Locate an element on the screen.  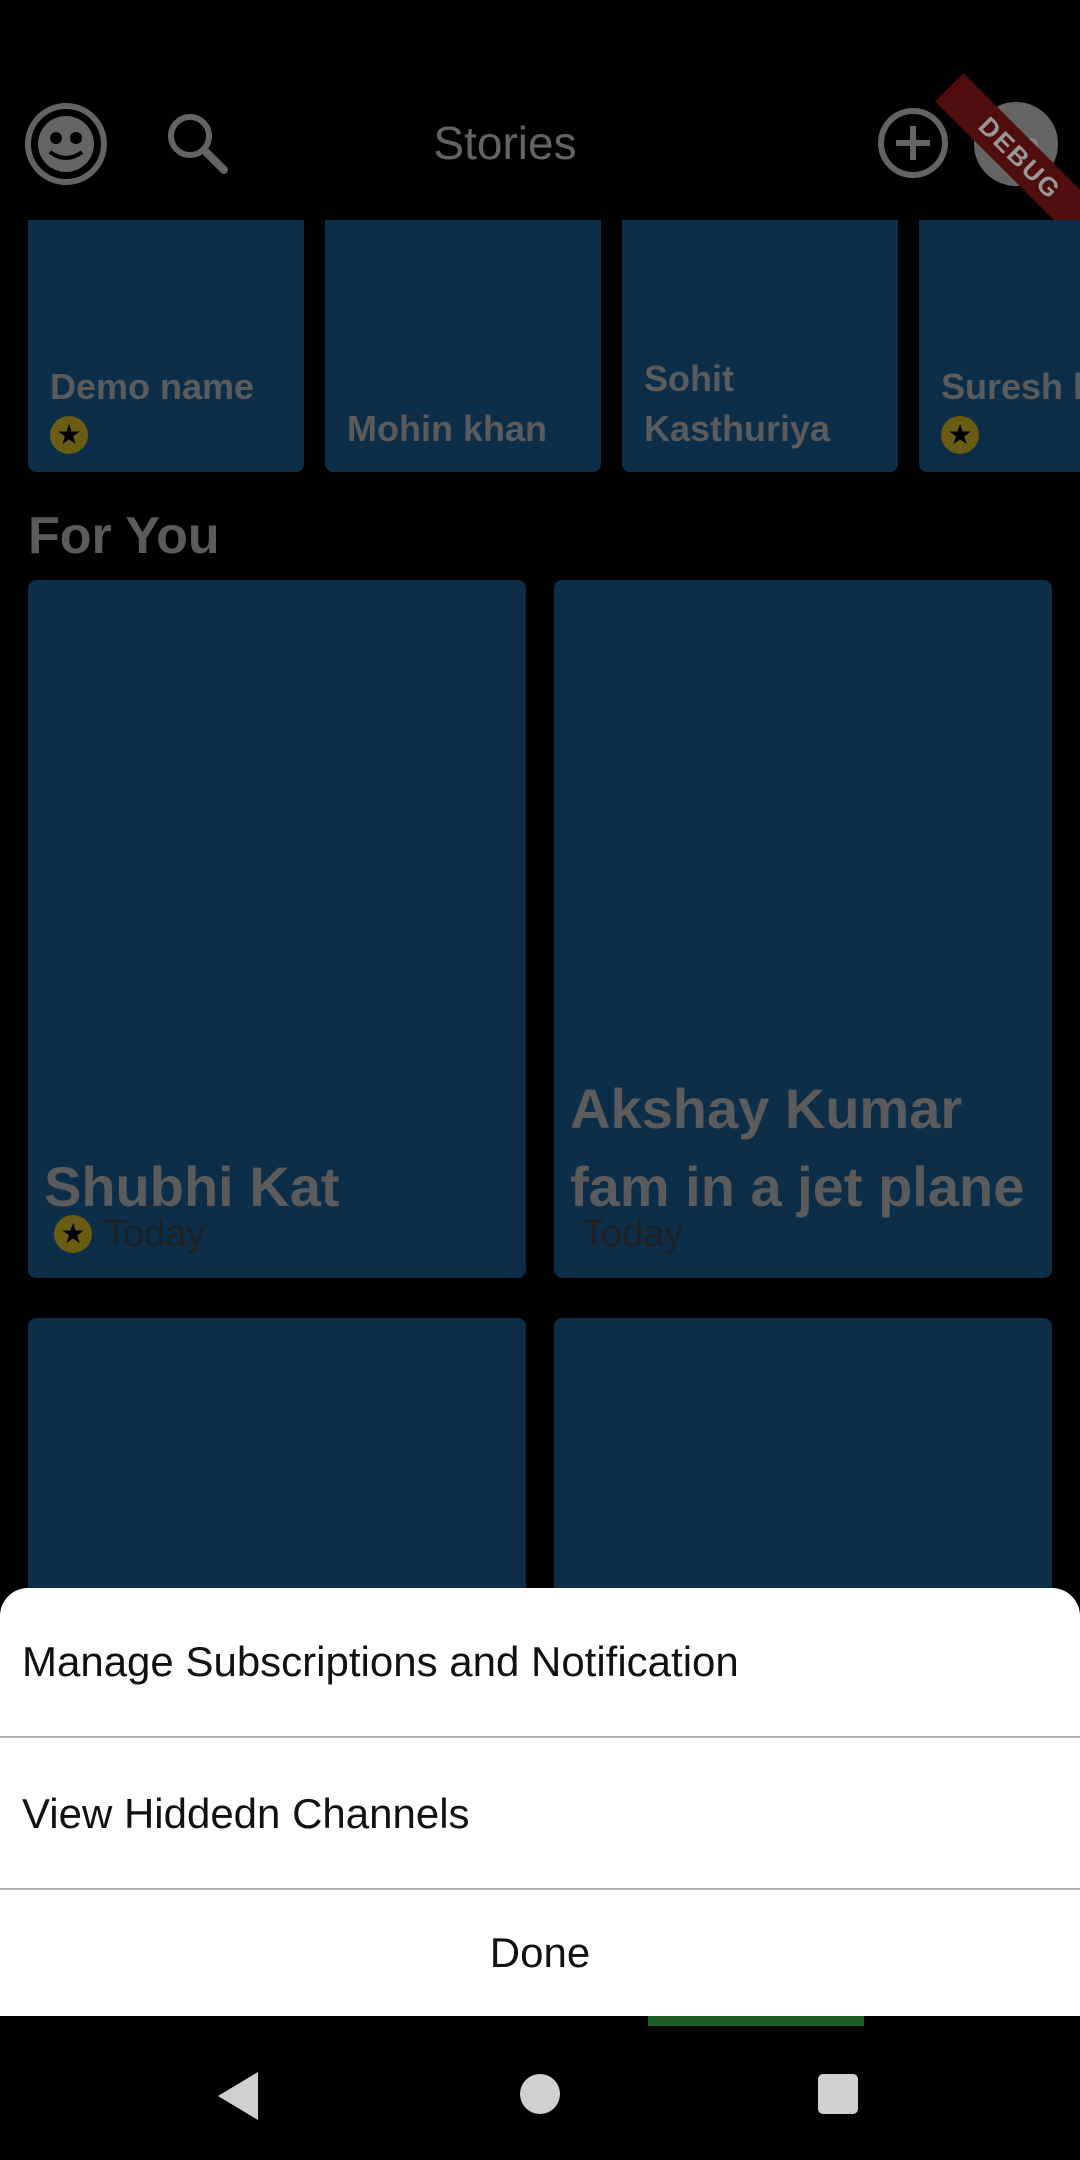
back-icon is located at coordinates (238, 2096).